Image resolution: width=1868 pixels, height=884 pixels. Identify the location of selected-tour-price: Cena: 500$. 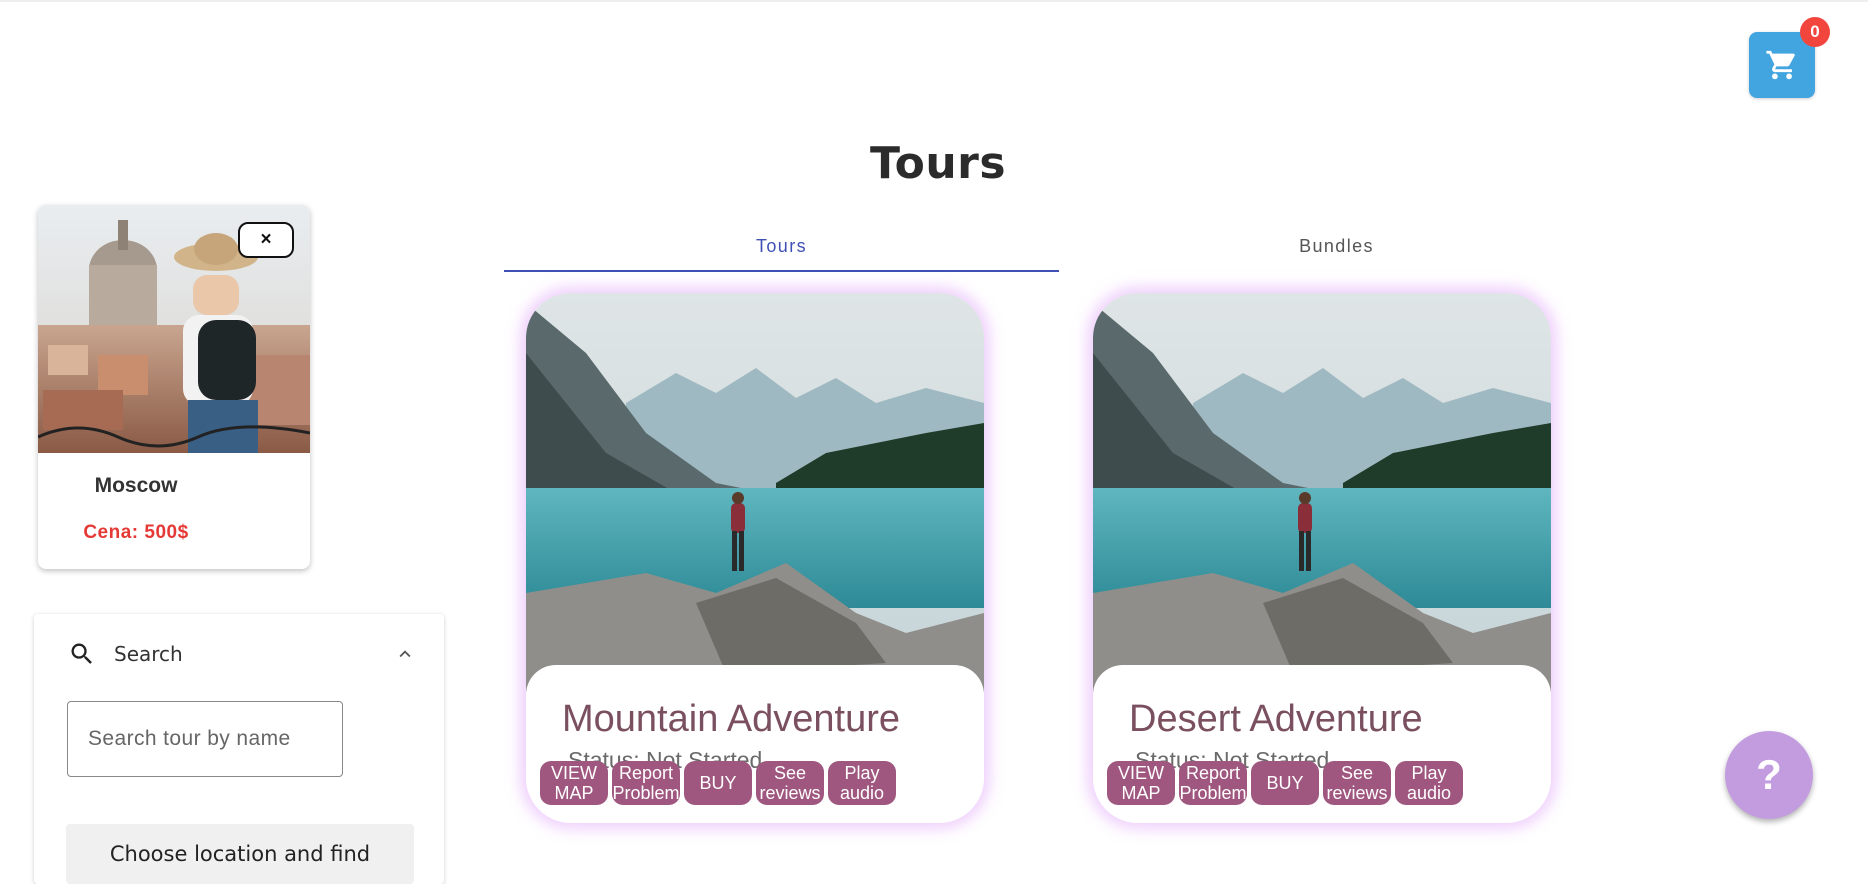
(136, 532).